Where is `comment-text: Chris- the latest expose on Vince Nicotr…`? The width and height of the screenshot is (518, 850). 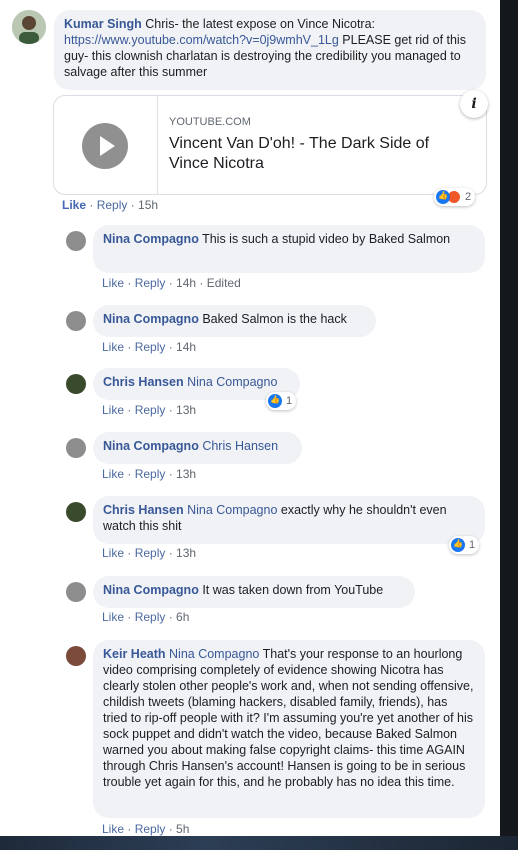 comment-text: Chris- the latest expose on Vince Nicotr… is located at coordinates (258, 24).